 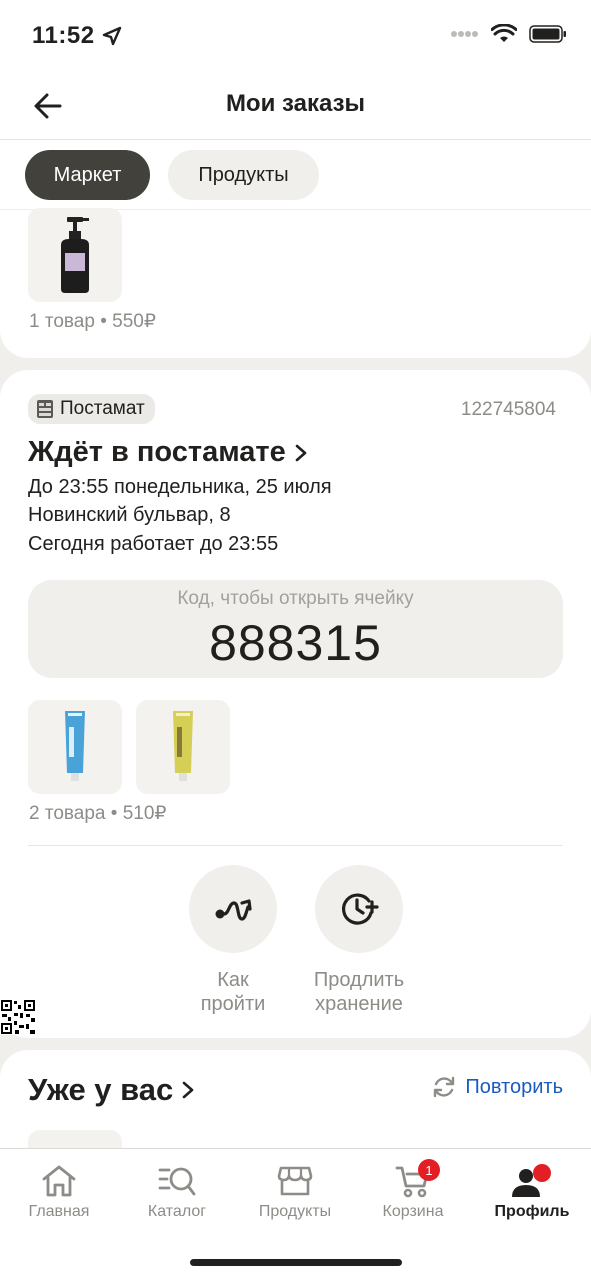 What do you see at coordinates (359, 980) in the screenshot?
I see `extend-storage-label-line1: Продлить` at bounding box center [359, 980].